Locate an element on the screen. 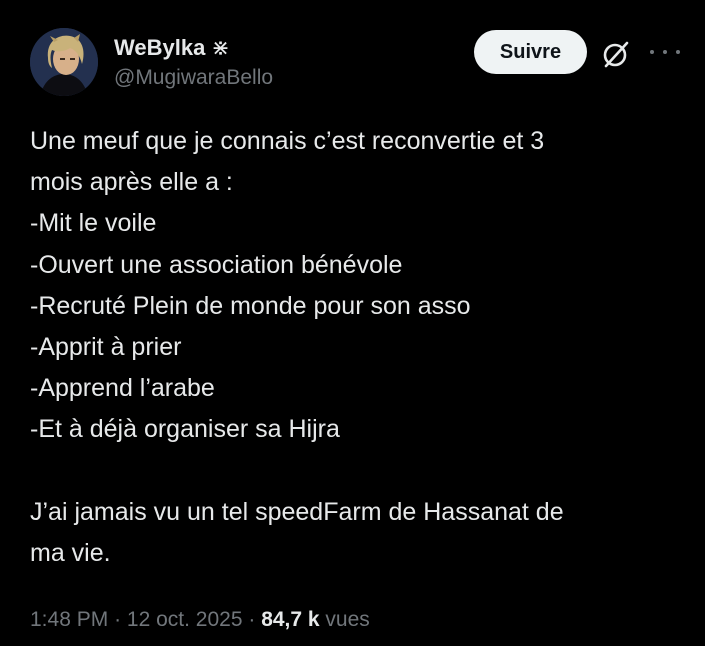  grok-icon is located at coordinates (616, 54).